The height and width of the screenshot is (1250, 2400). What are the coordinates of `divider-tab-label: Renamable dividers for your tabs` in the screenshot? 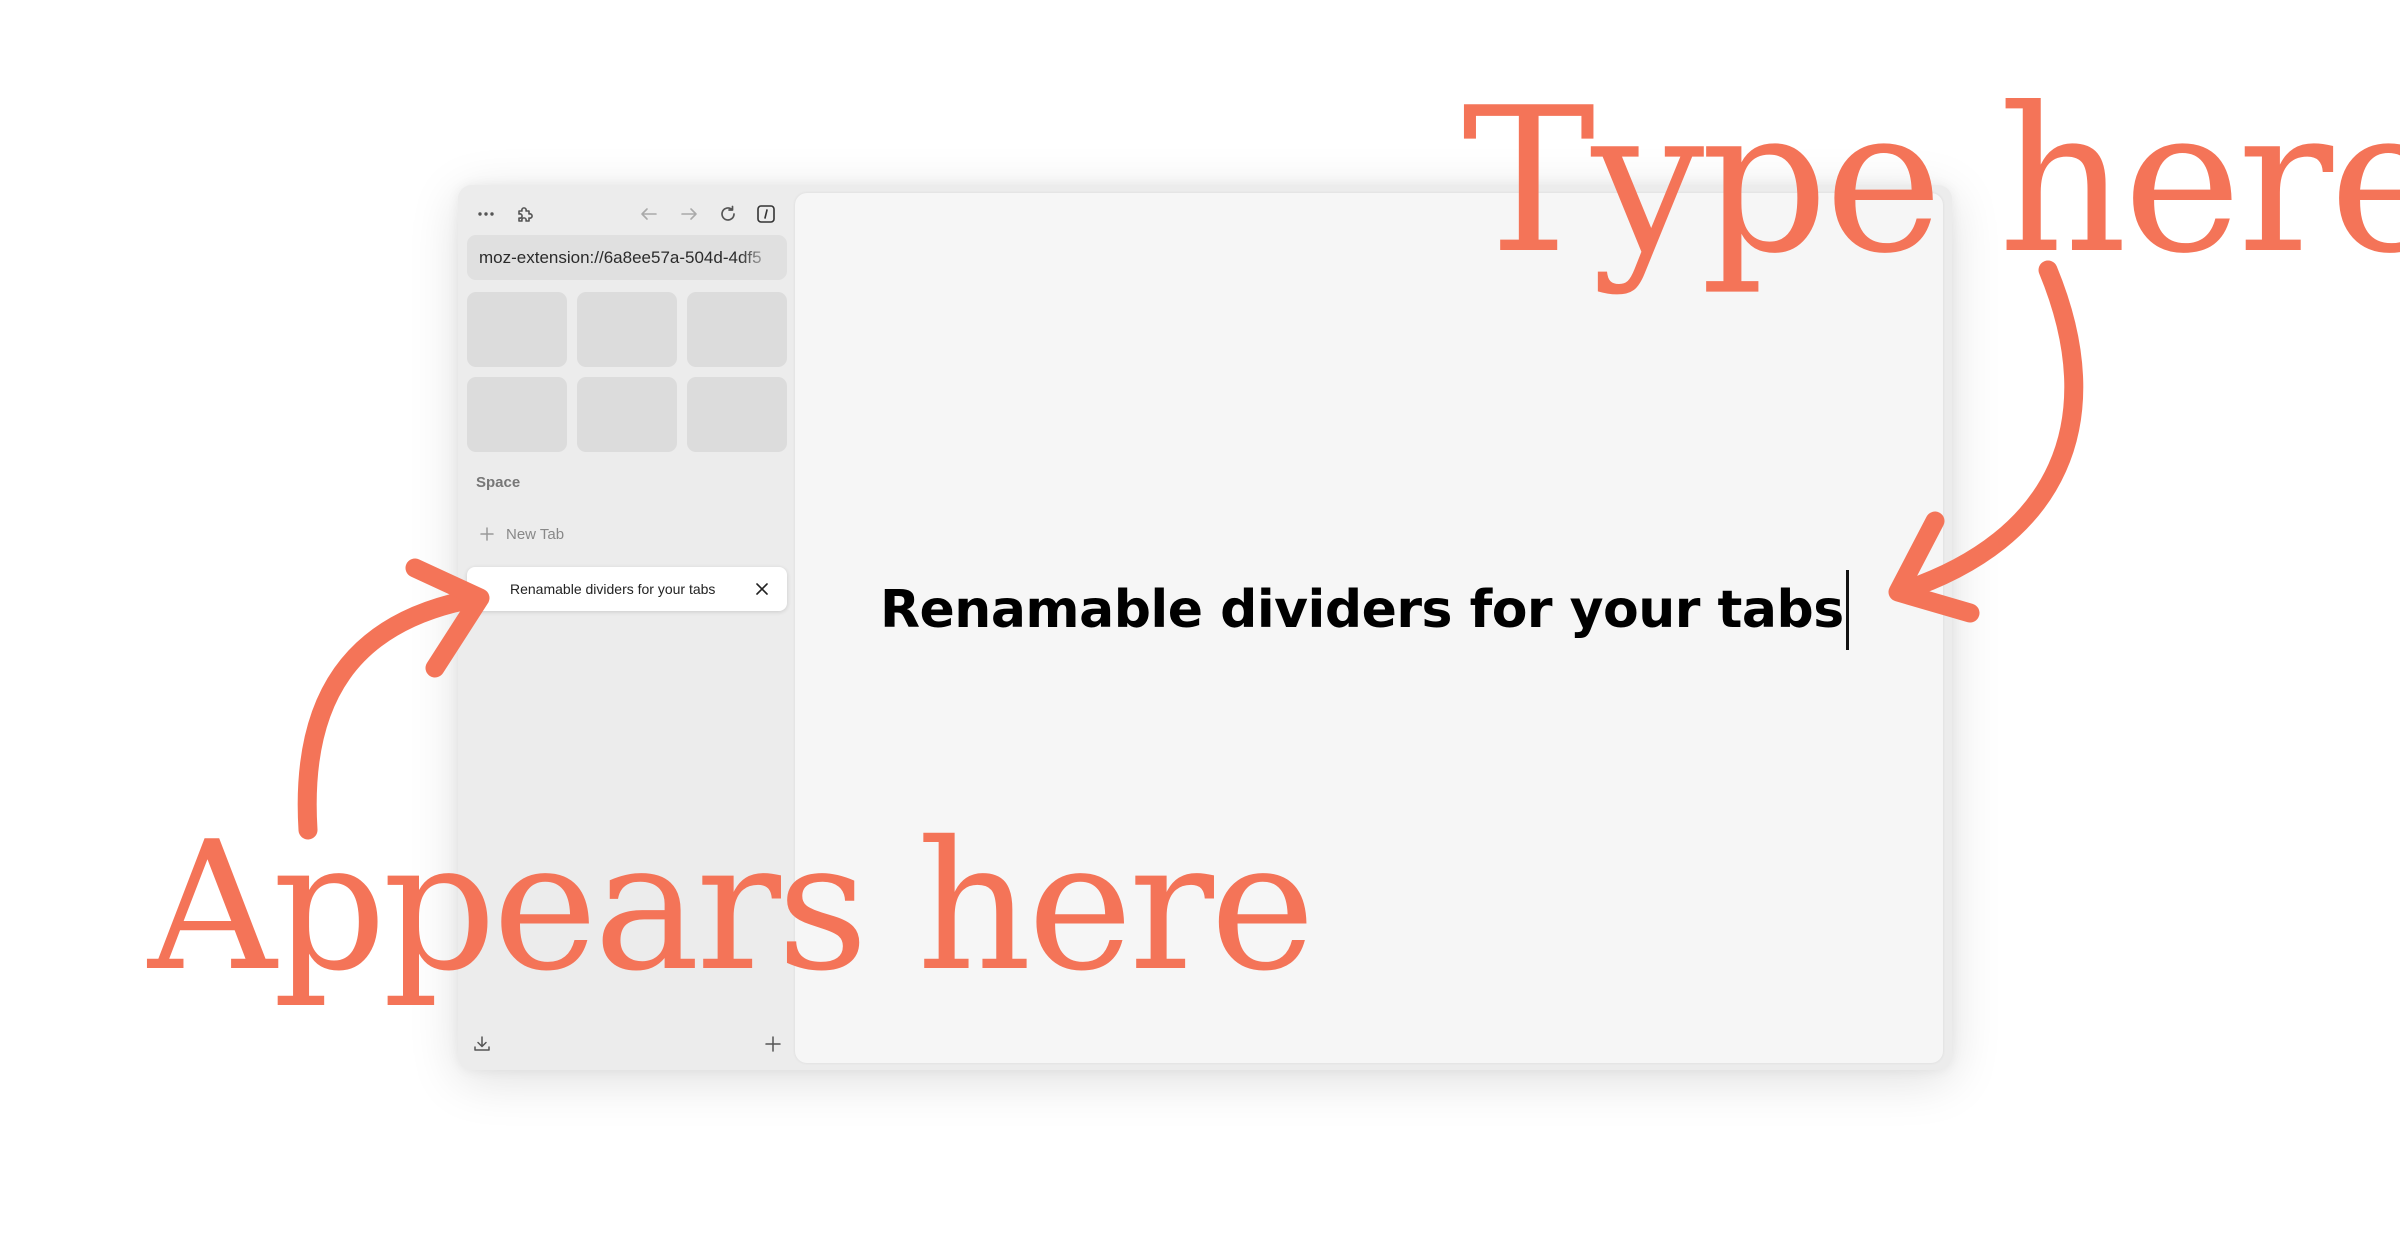 It's located at (613, 589).